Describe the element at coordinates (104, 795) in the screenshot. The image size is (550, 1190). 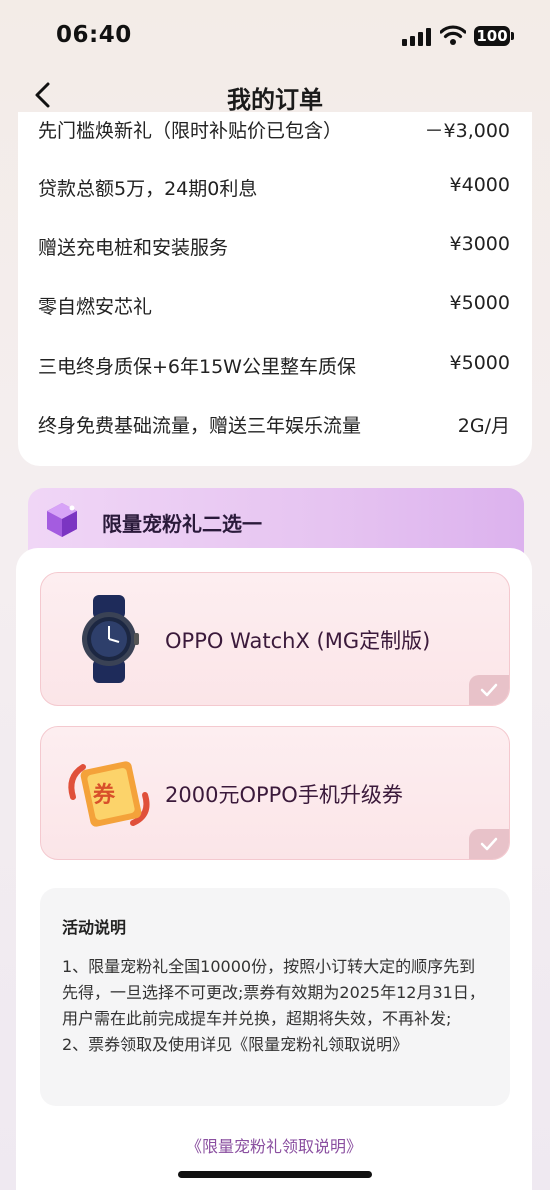
I see `coupon-char: 券` at that location.